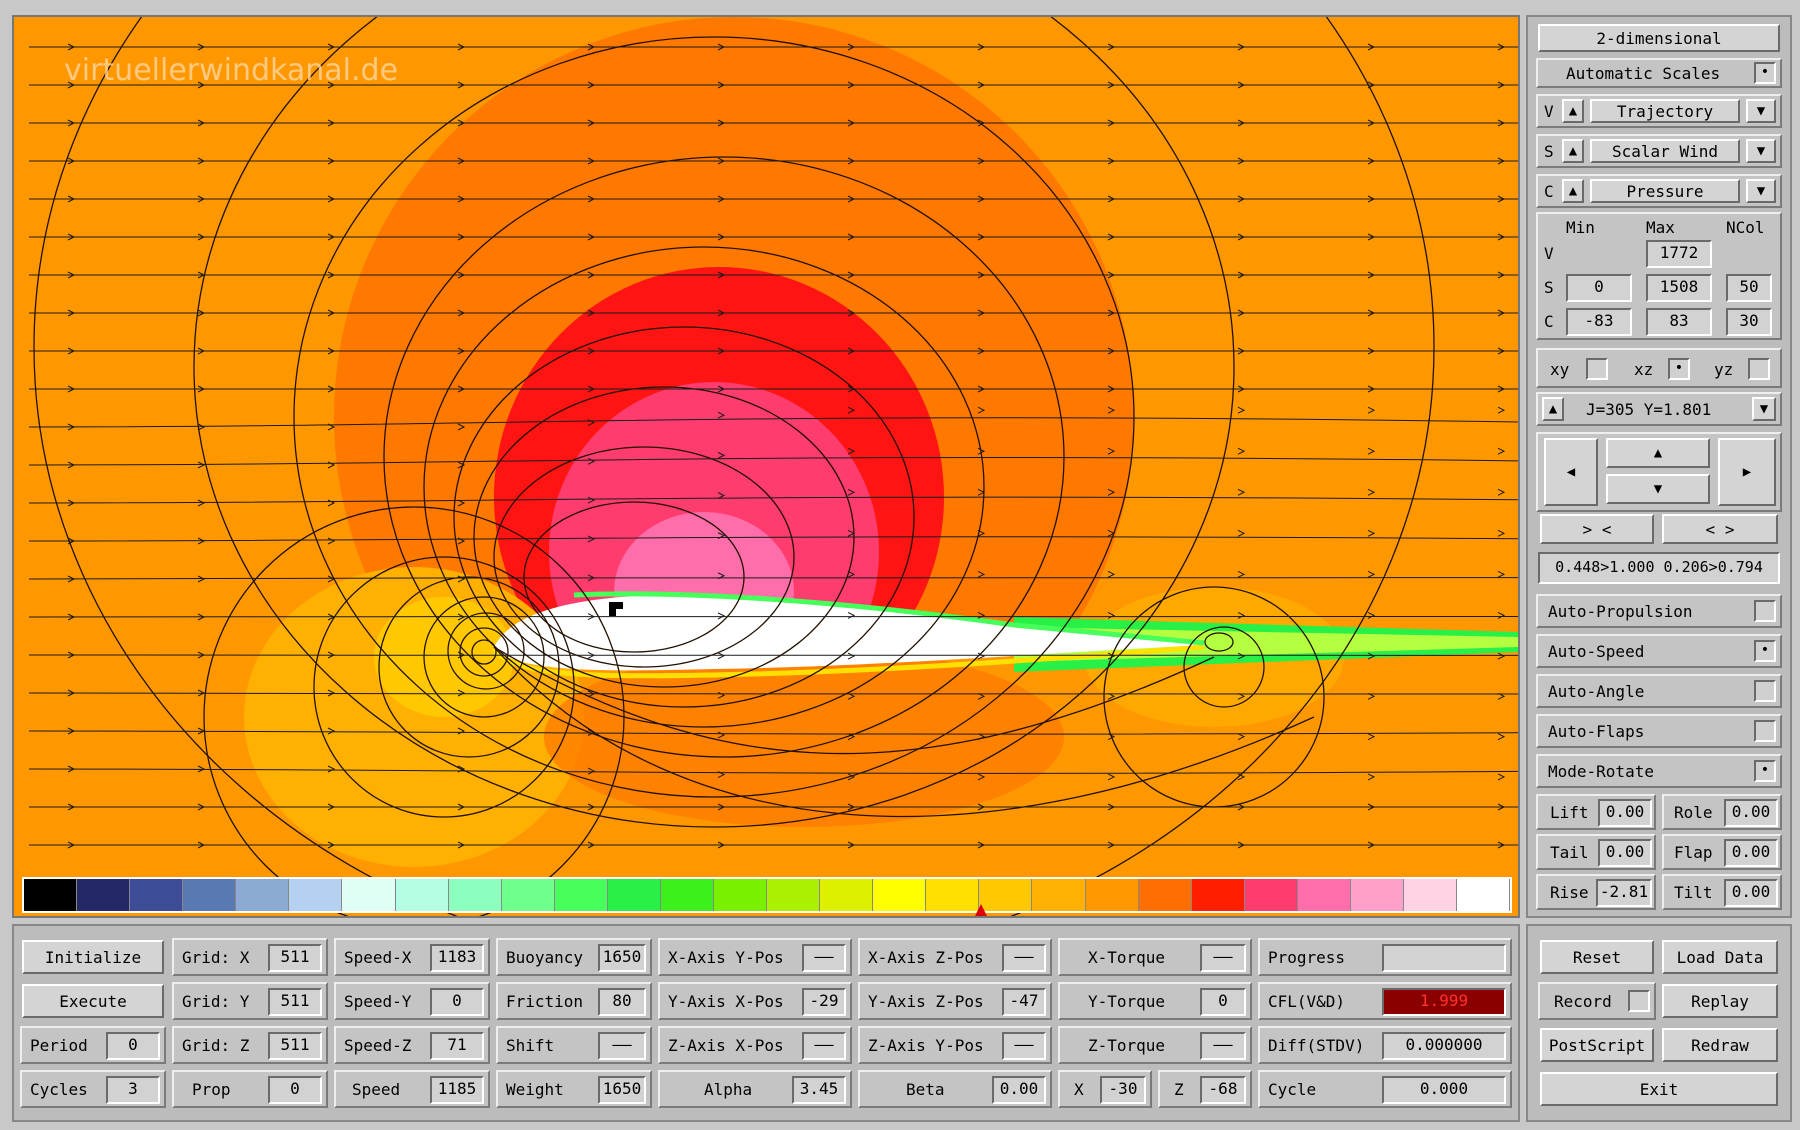  Describe the element at coordinates (1749, 322) in the screenshot. I see `c-ncol-field: 30` at that location.